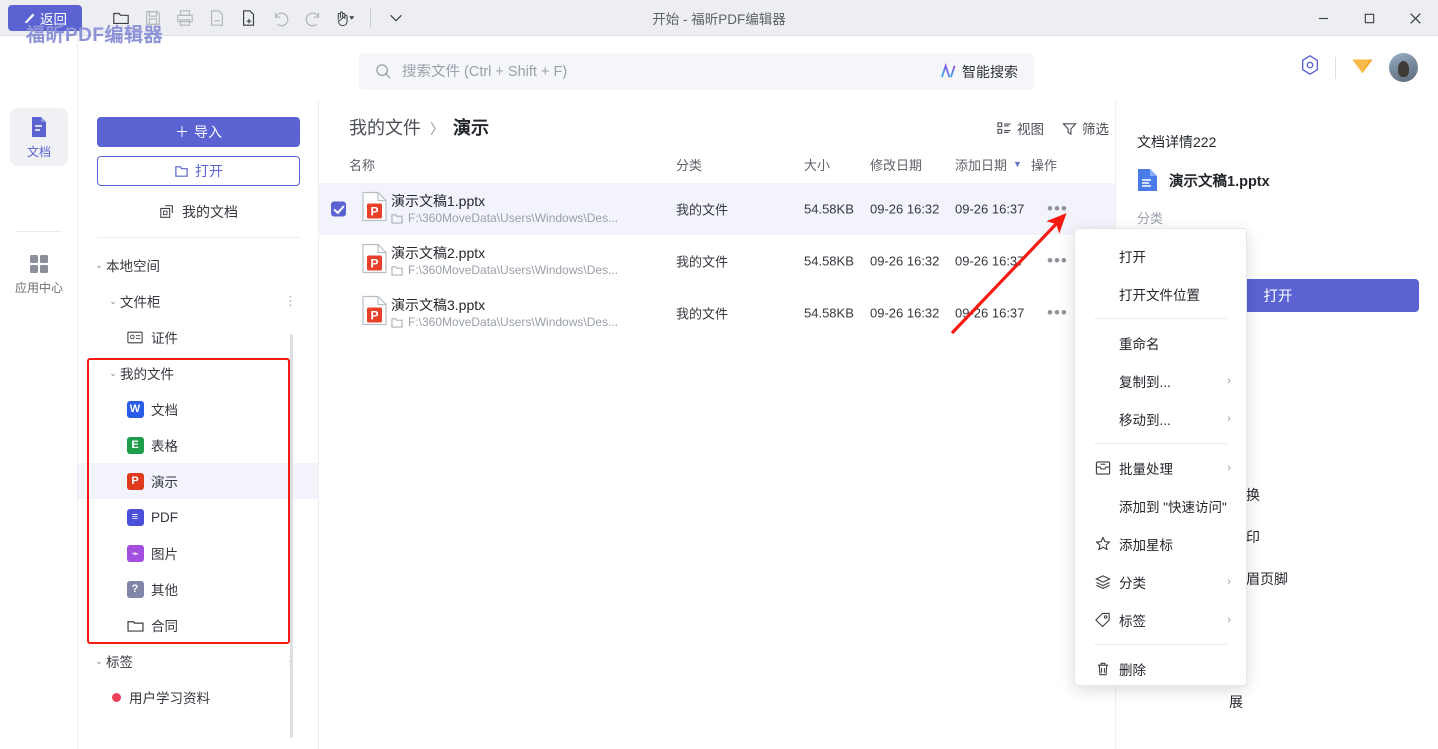 The height and width of the screenshot is (749, 1438). I want to click on tree-node-more-icon: ⋮, so click(290, 300).